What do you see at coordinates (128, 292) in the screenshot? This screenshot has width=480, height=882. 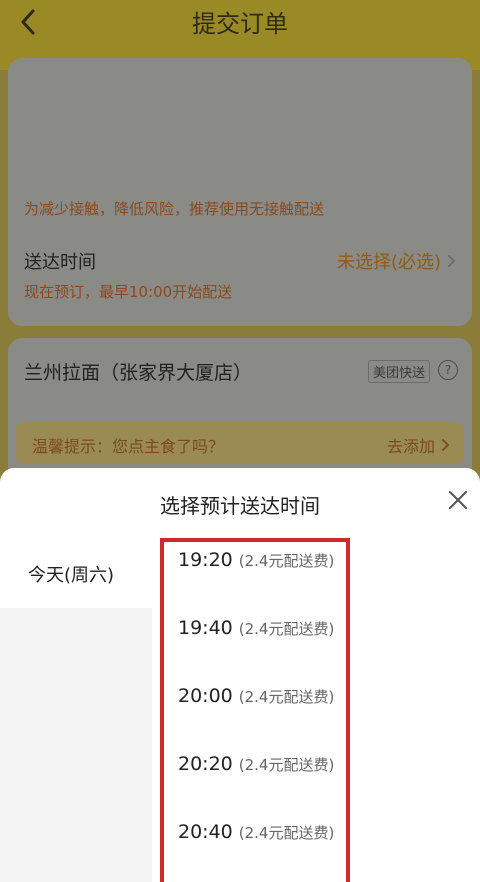 I see `delivery-earliest-note: 现在预订，最早10:00开始配送` at bounding box center [128, 292].